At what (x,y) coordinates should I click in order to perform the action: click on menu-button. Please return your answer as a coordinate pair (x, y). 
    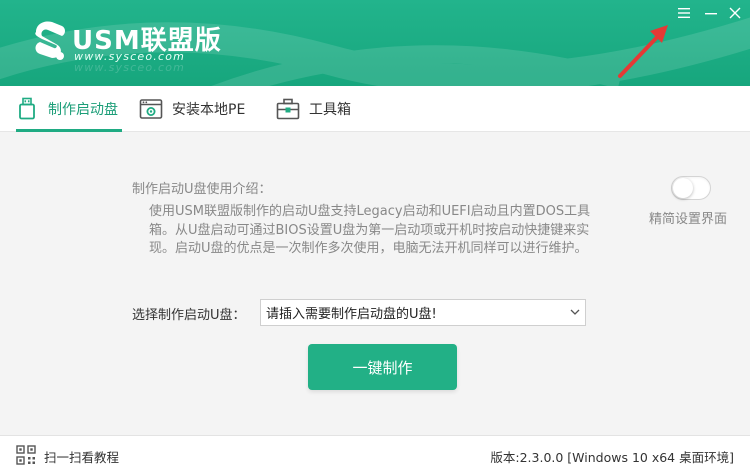
    Looking at the image, I should click on (684, 13).